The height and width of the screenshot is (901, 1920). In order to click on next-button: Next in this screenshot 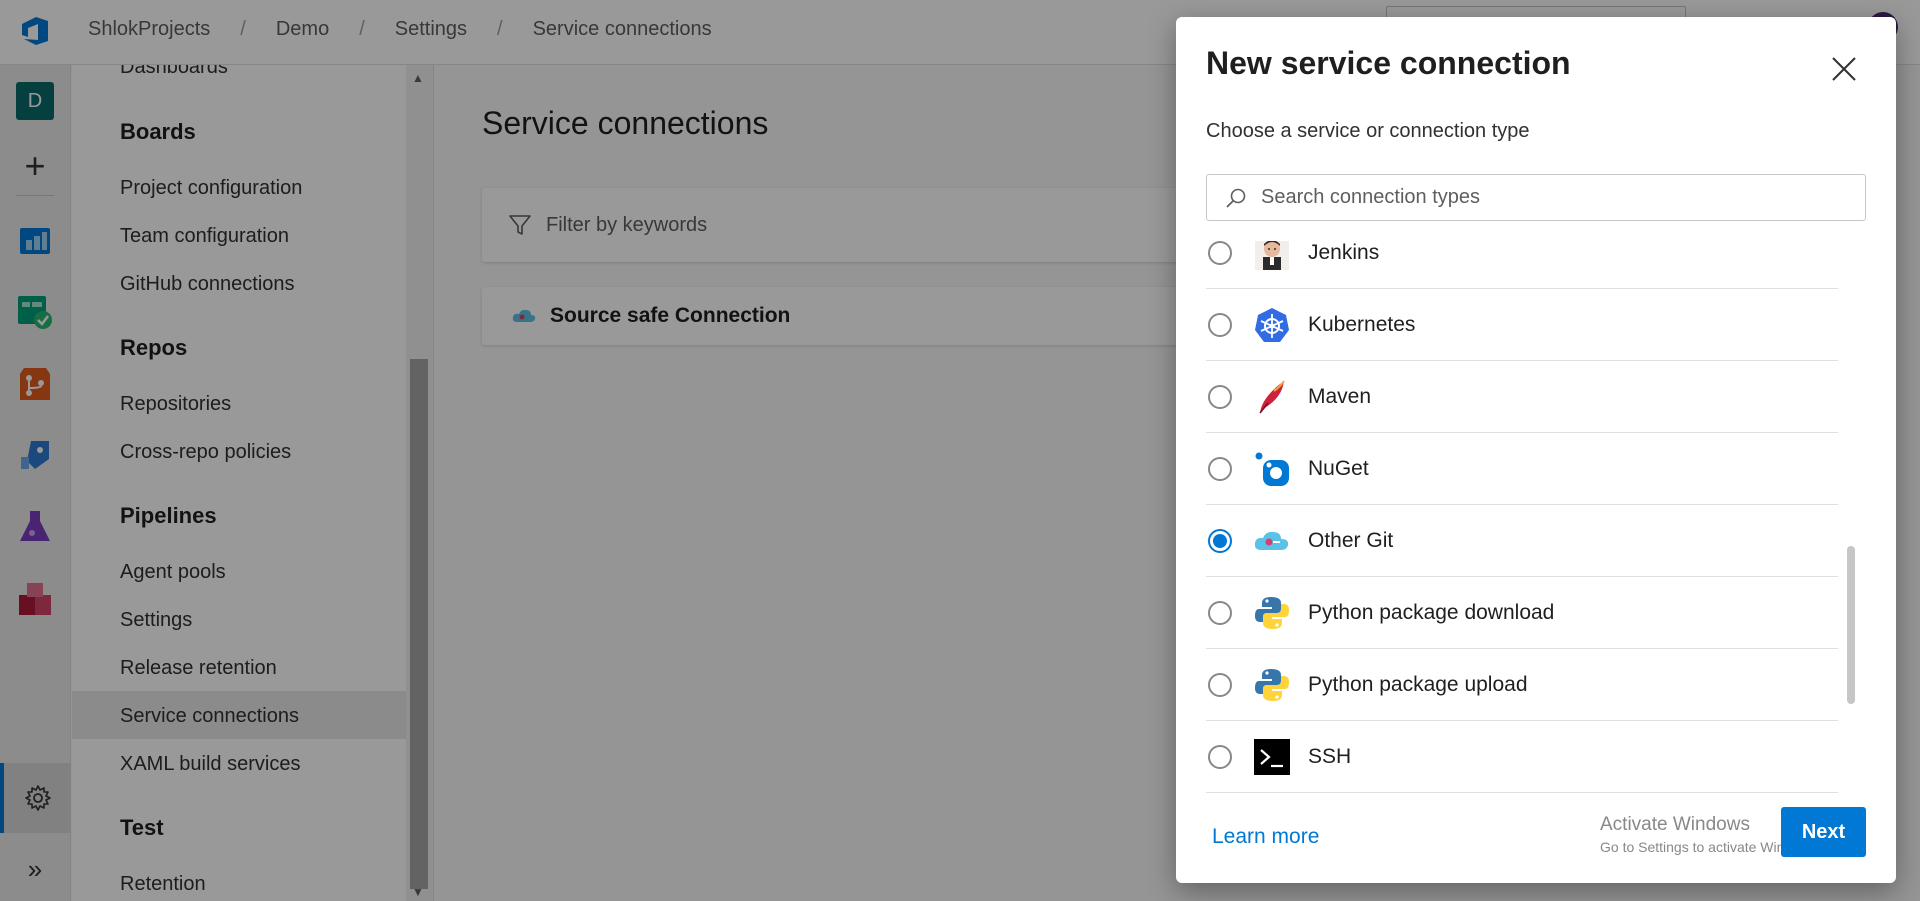, I will do `click(1823, 832)`.